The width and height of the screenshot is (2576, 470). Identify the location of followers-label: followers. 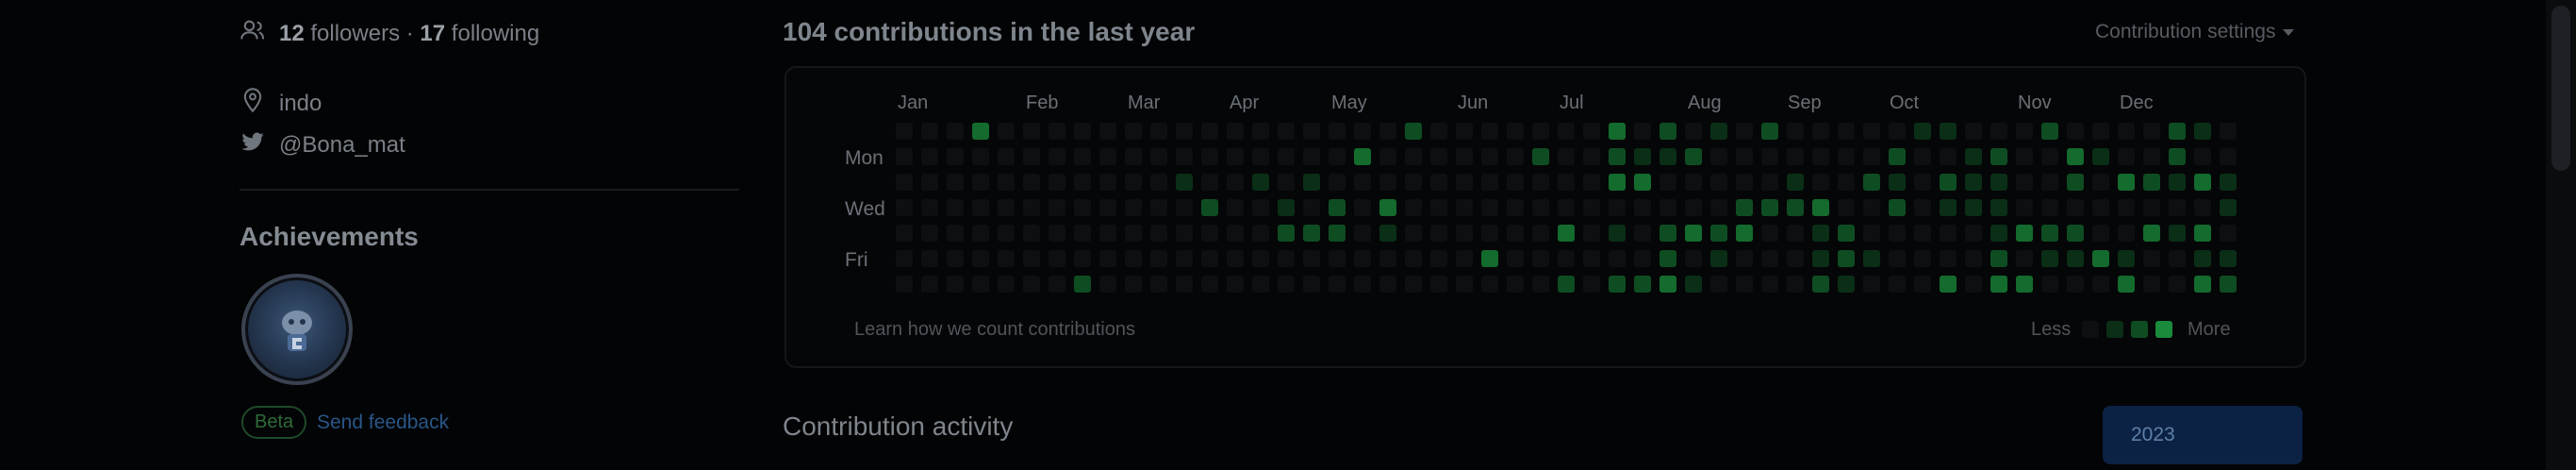
(355, 33).